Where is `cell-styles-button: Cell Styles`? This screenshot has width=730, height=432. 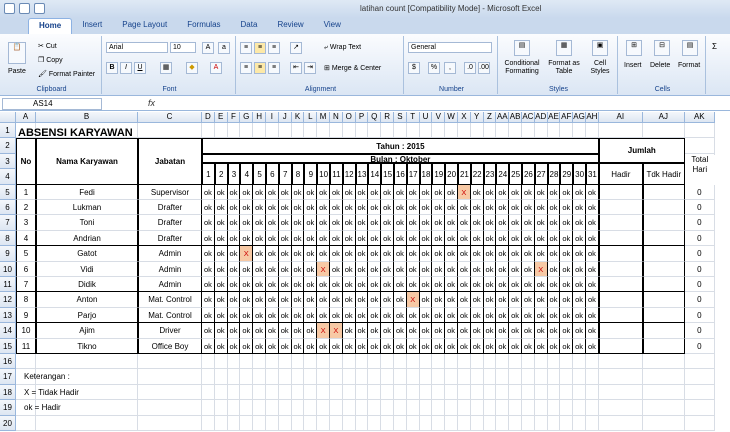 cell-styles-button: Cell Styles is located at coordinates (600, 68).